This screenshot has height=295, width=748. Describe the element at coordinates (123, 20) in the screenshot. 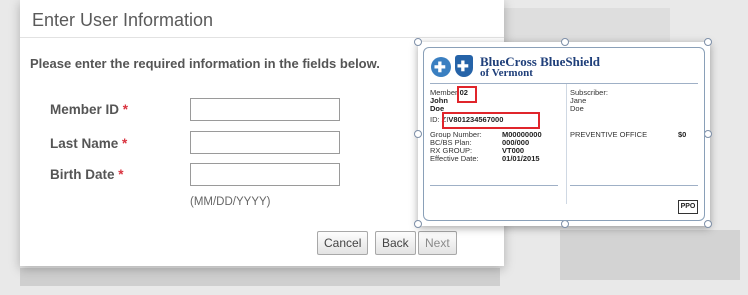

I see `form-title: Enter User Information` at that location.